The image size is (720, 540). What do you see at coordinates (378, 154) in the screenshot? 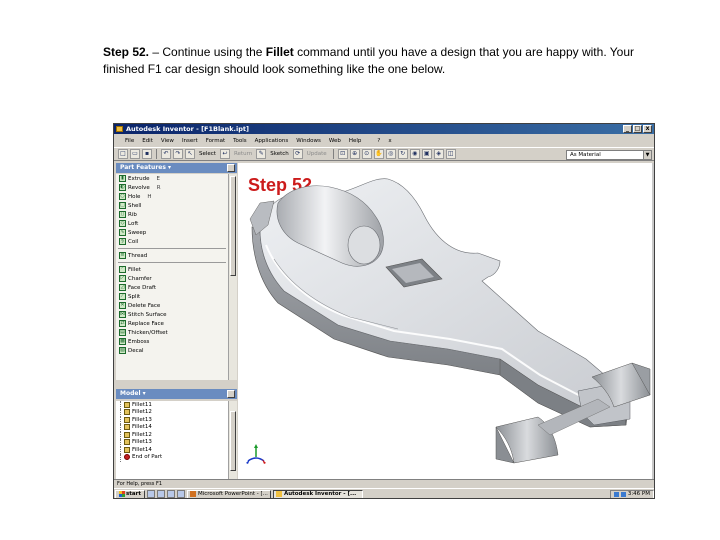
I see `pan-icon: ✋` at bounding box center [378, 154].